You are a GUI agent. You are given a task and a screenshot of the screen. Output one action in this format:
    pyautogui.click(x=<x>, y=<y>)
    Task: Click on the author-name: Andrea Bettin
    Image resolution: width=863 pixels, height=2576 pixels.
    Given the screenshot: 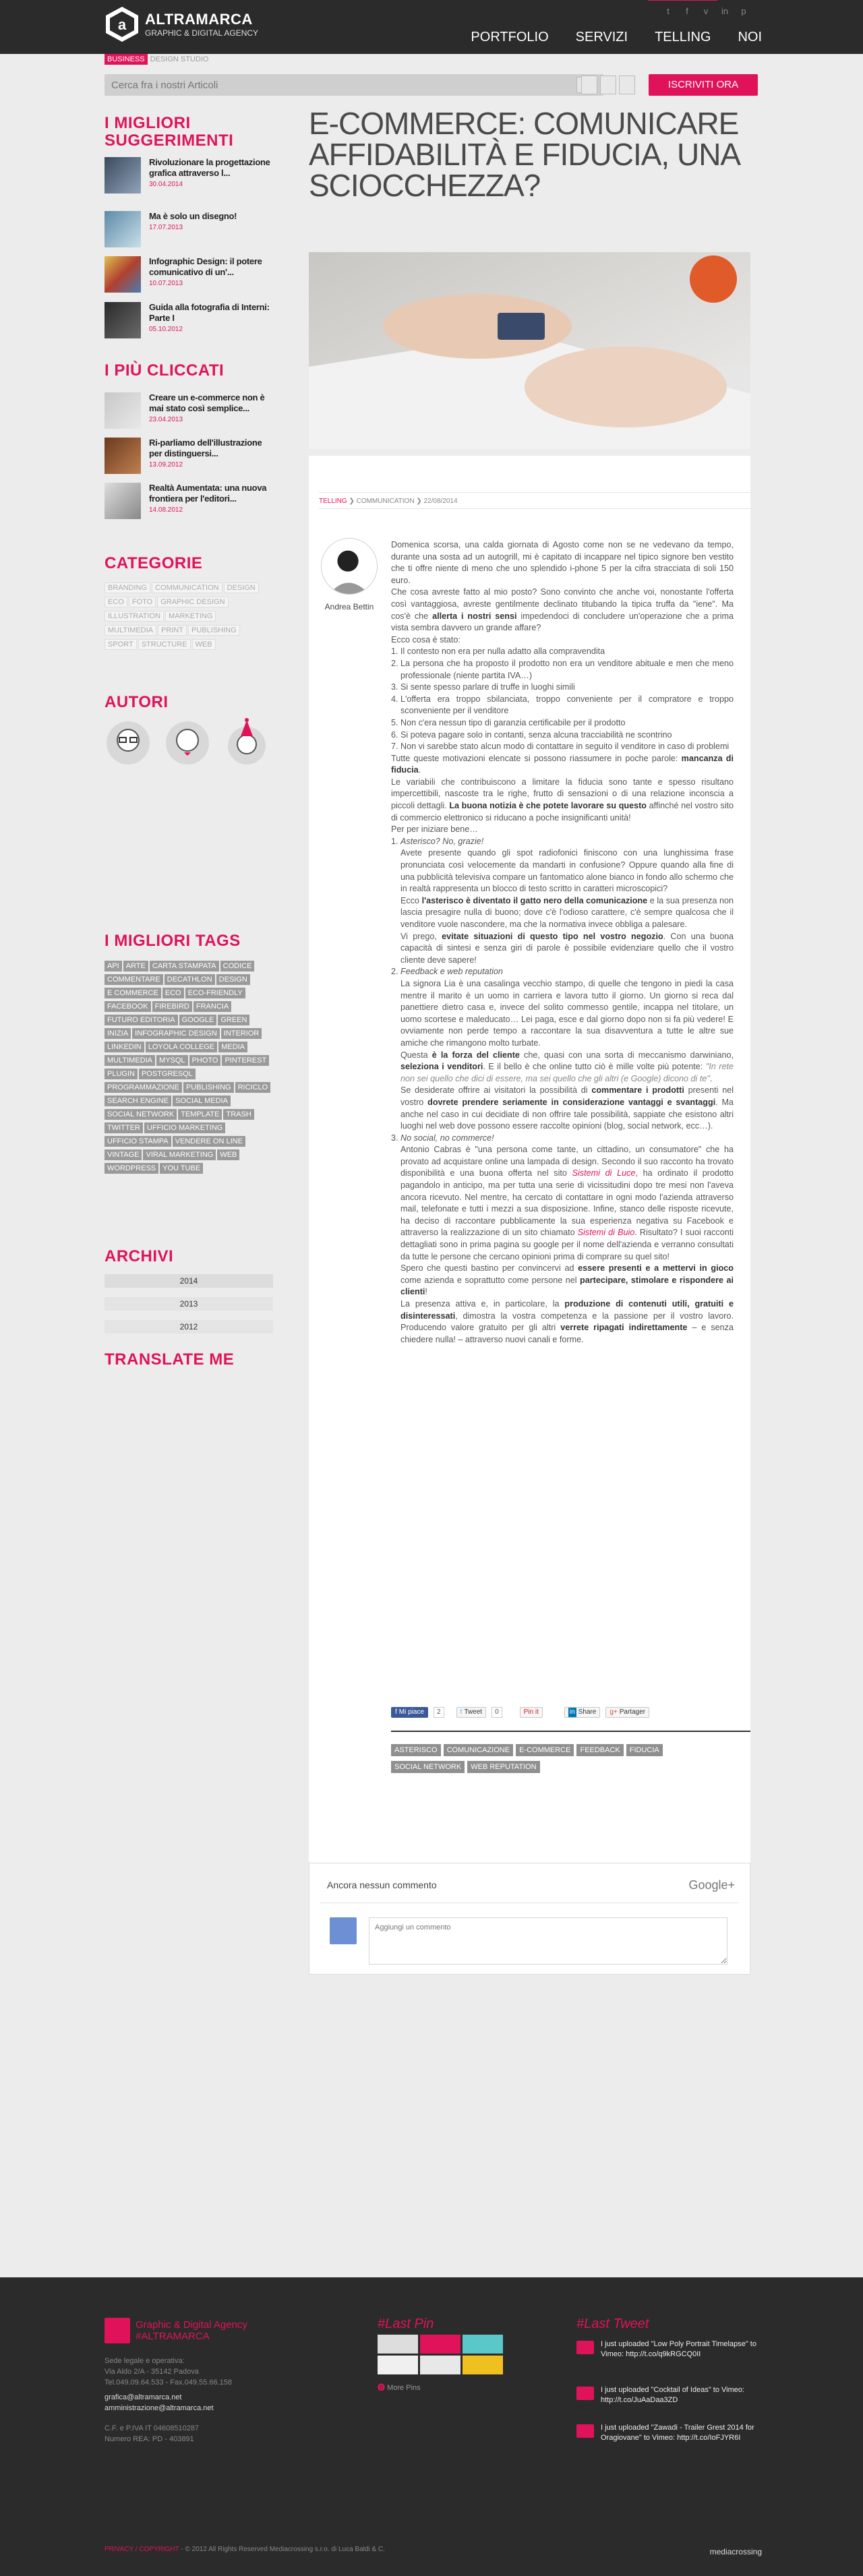 What is the action you would take?
    pyautogui.click(x=349, y=606)
    